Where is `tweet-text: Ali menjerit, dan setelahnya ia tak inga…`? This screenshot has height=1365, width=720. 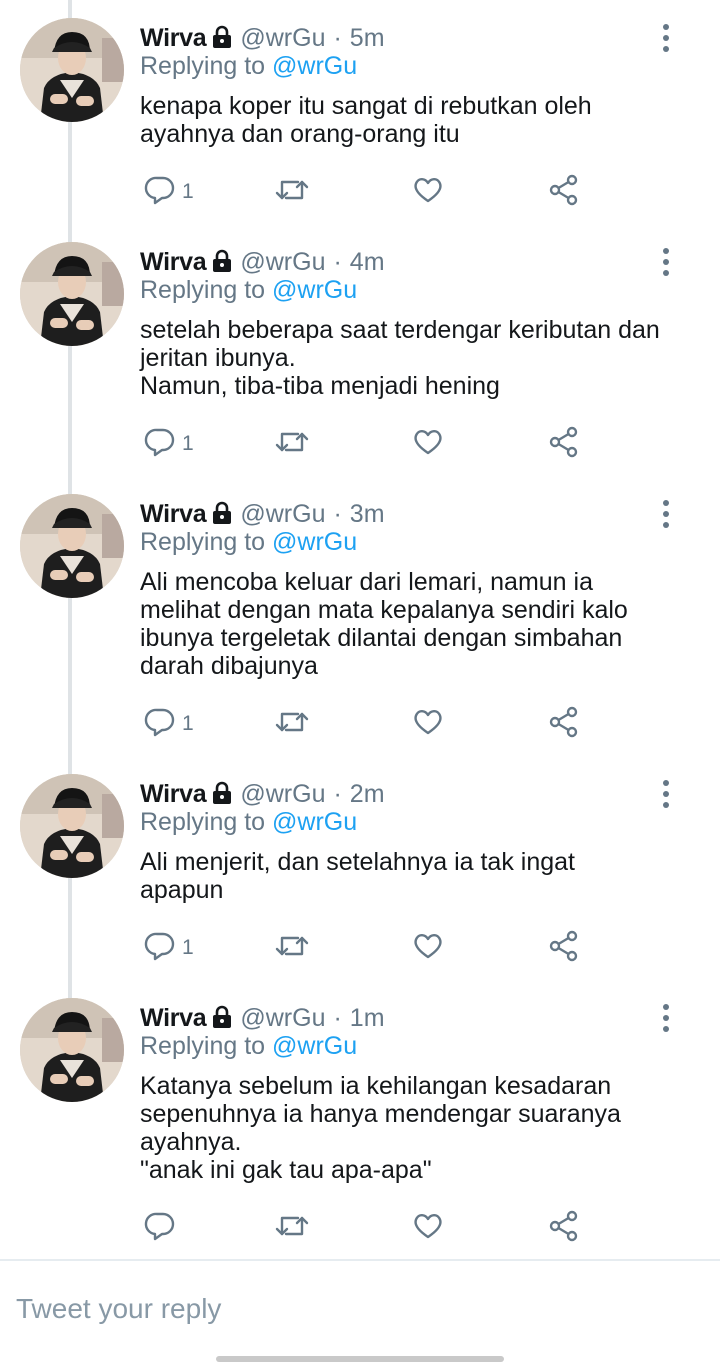 tweet-text: Ali menjerit, dan setelahnya ia tak inga… is located at coordinates (357, 876).